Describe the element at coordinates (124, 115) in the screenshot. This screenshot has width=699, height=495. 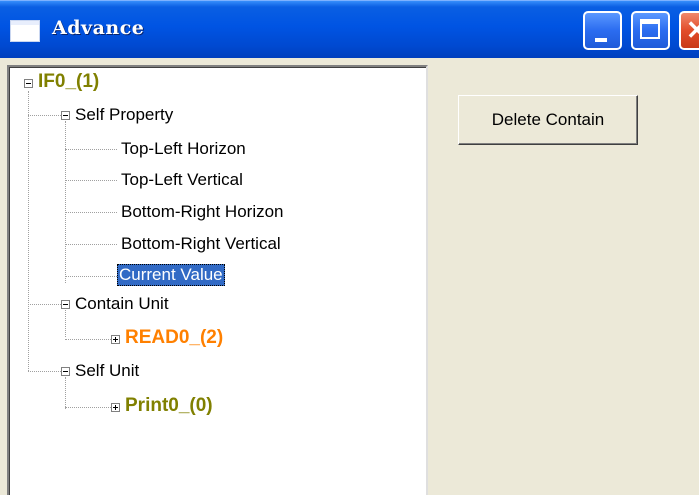
I see `tree-node-self-property: Self Property` at that location.